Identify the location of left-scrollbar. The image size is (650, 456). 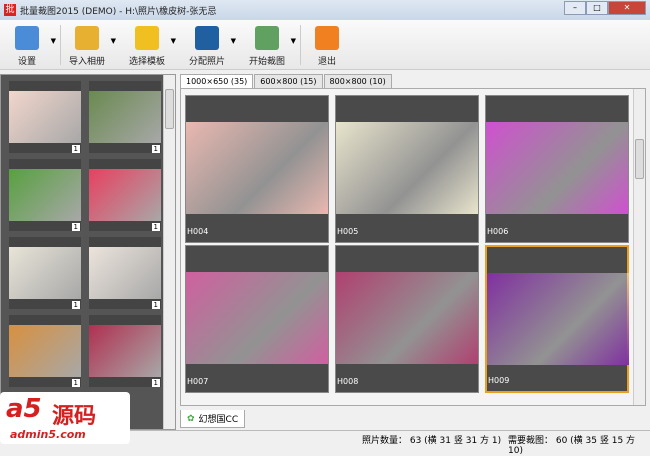
(169, 252).